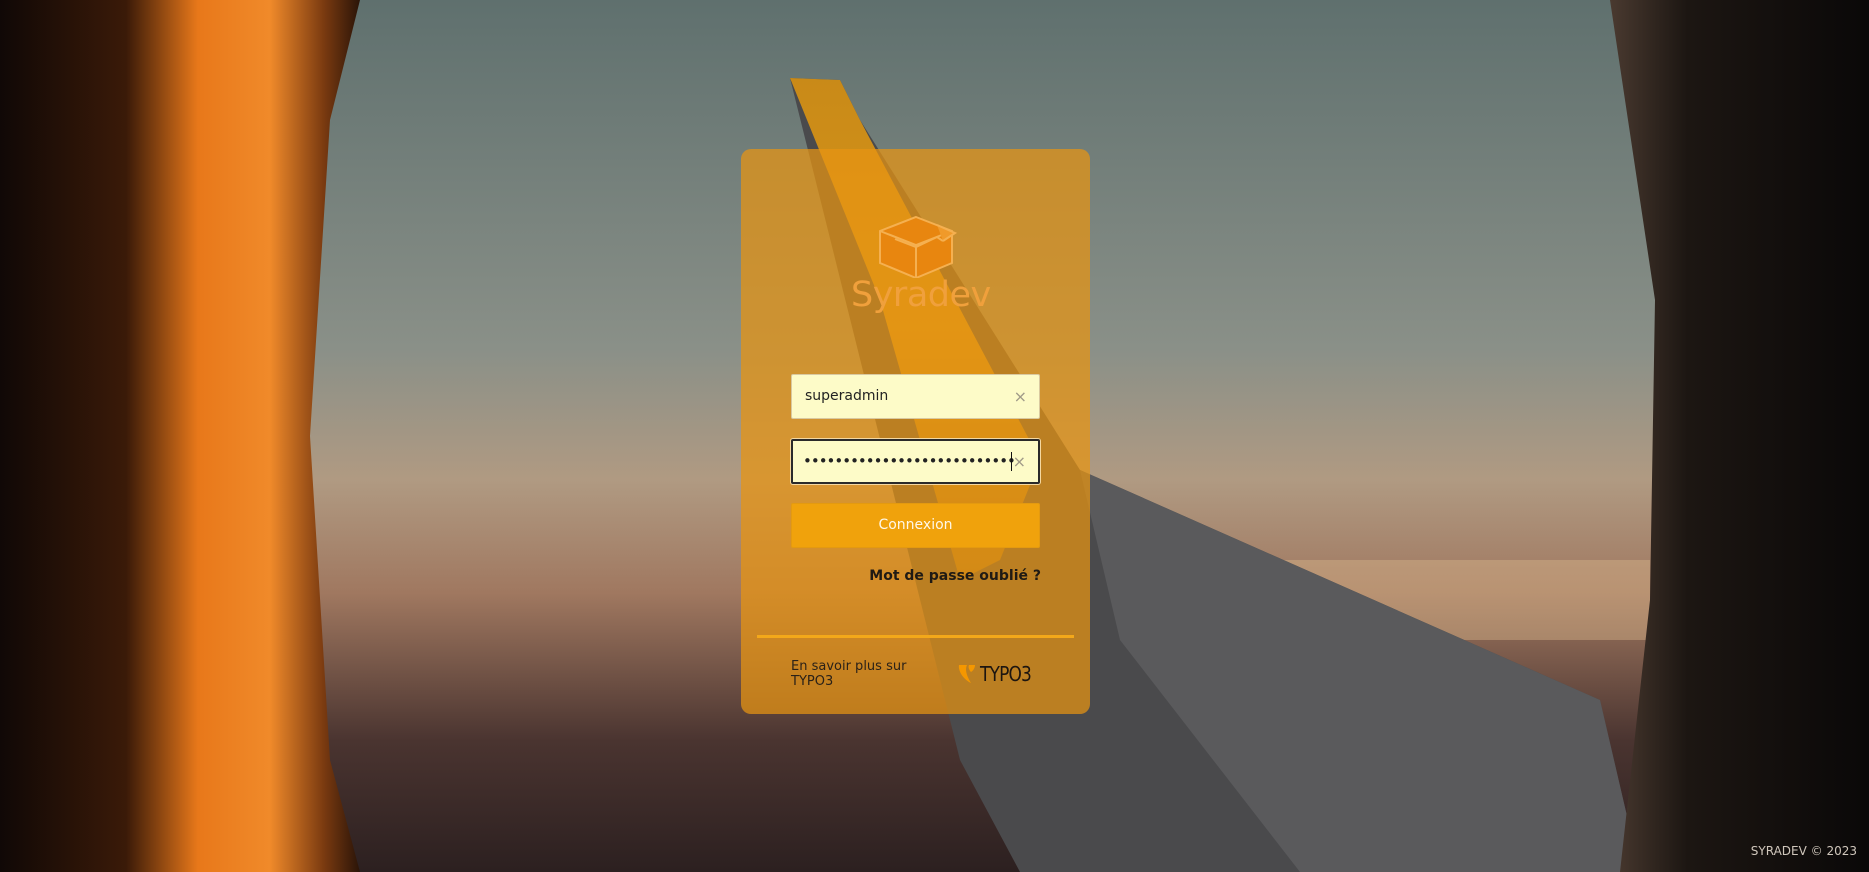 The image size is (1869, 872). What do you see at coordinates (909, 461) in the screenshot?
I see `password-value: •••••••••••••••••••••••••••` at bounding box center [909, 461].